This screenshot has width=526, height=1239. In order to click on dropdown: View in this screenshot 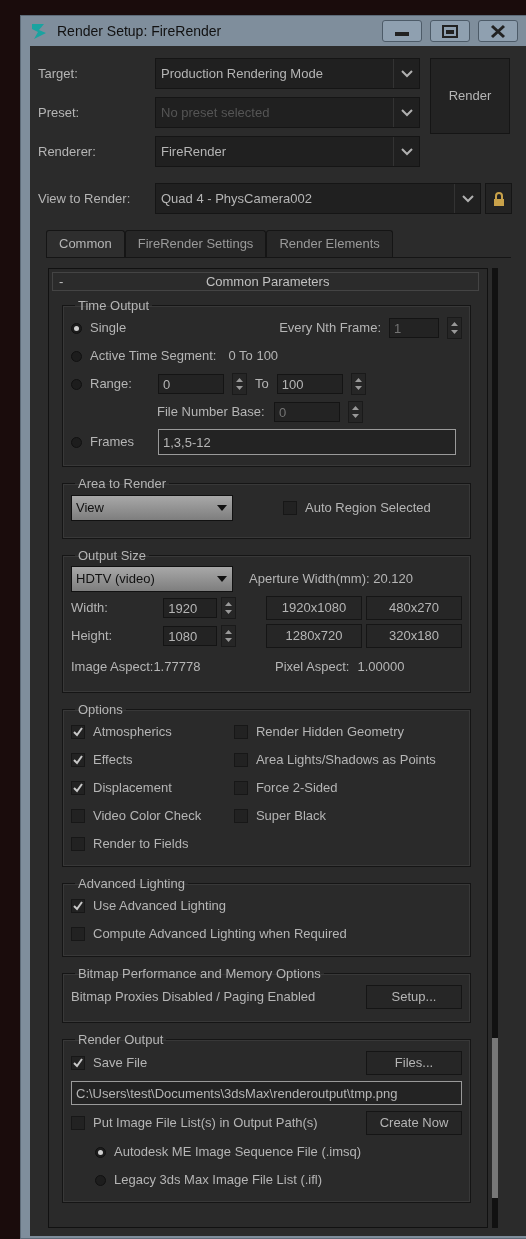, I will do `click(152, 508)`.